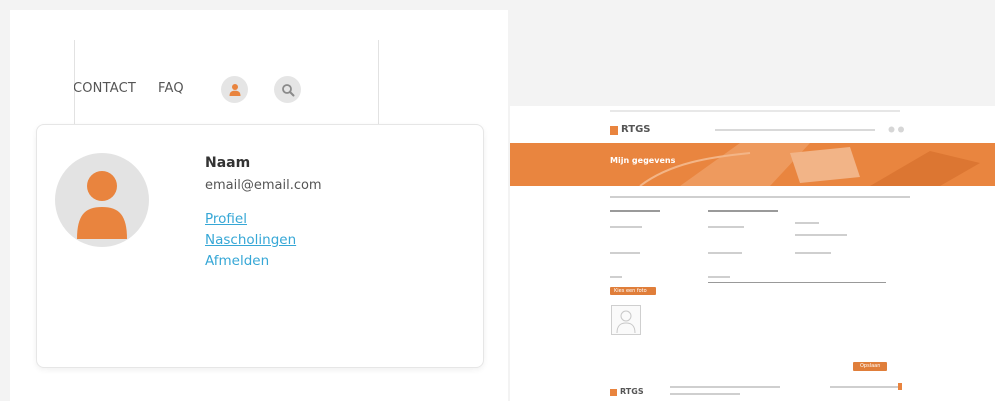 Image resolution: width=995 pixels, height=401 pixels. Describe the element at coordinates (896, 129) in the screenshot. I see `thumb-nav-icons` at that location.